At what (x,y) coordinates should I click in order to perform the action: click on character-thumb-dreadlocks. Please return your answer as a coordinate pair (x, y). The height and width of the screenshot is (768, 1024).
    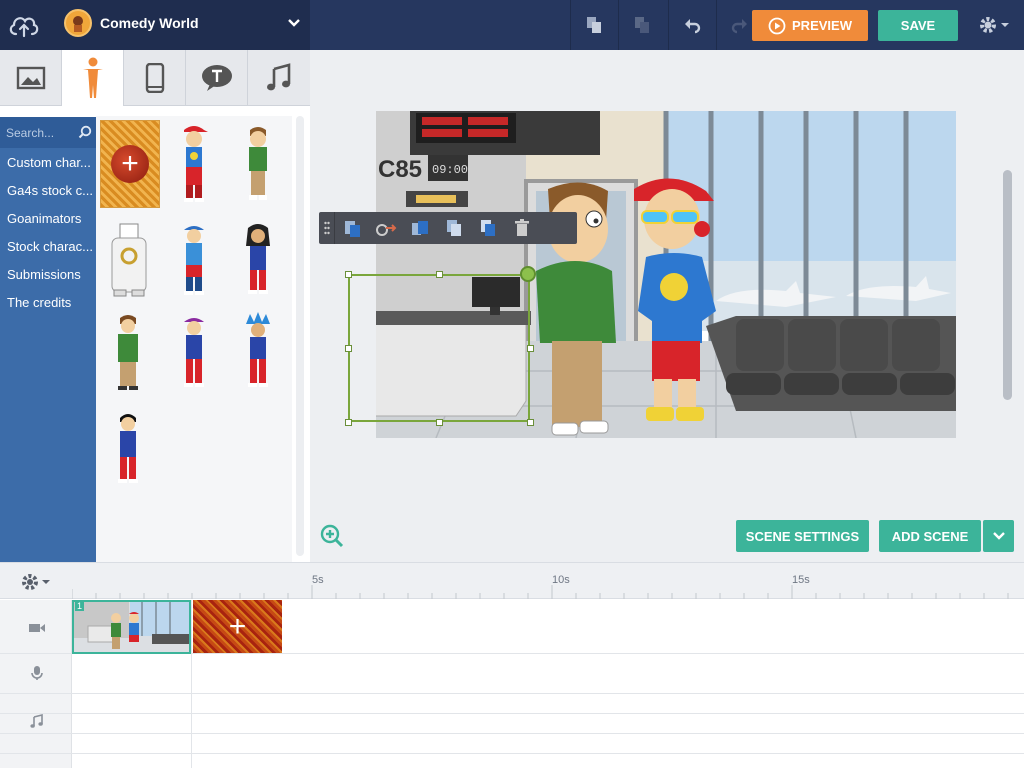
    Looking at the image, I should click on (261, 260).